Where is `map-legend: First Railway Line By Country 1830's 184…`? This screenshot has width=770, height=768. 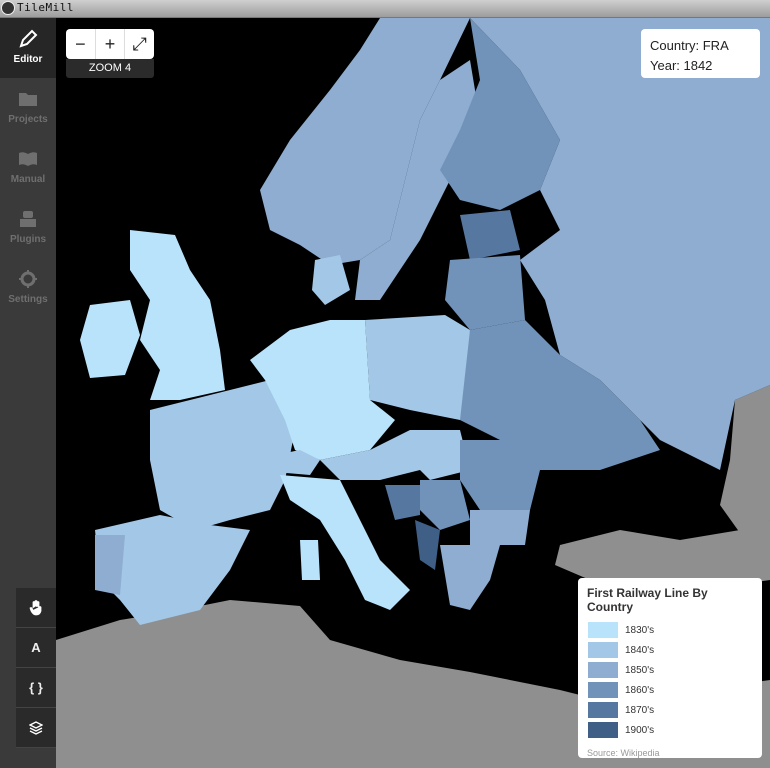 map-legend: First Railway Line By Country 1830's 184… is located at coordinates (670, 668).